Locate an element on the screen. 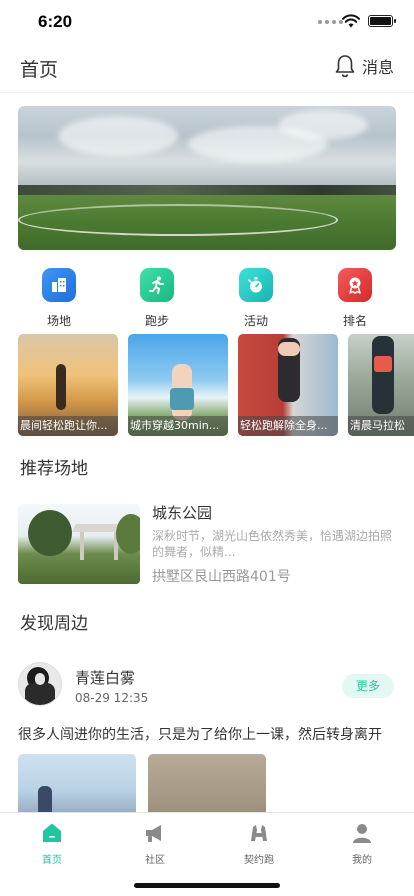 The height and width of the screenshot is (896, 414). quick-nav-label: 排名 is located at coordinates (354, 321).